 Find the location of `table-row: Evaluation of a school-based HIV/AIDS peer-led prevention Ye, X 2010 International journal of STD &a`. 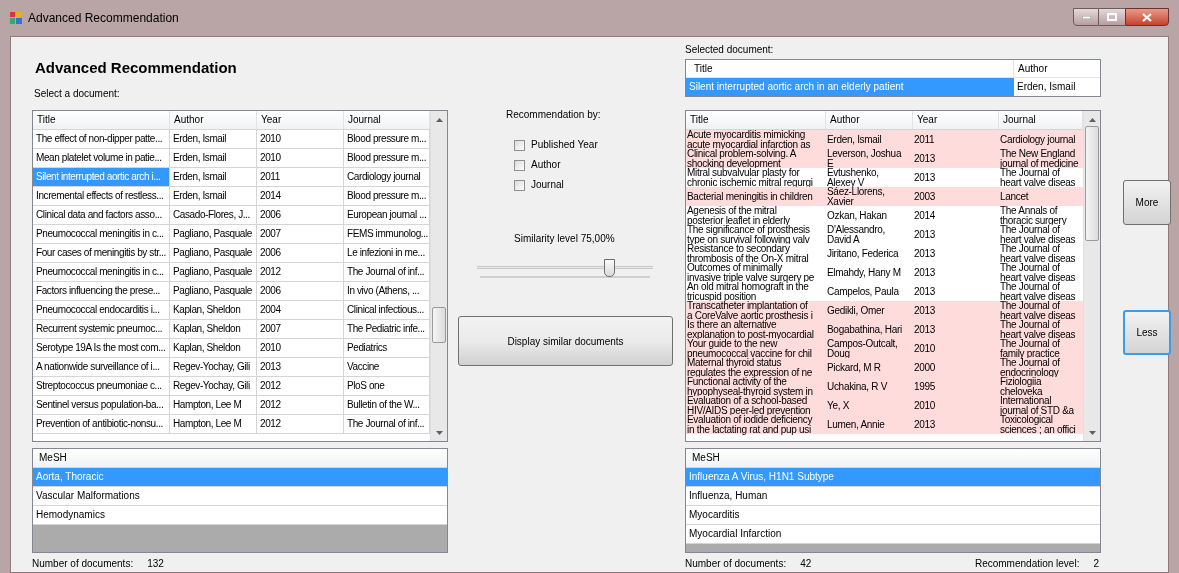

table-row: Evaluation of a school-based HIV/AIDS peer-led prevention Ye, X 2010 International journal of STD &a is located at coordinates (884, 405).